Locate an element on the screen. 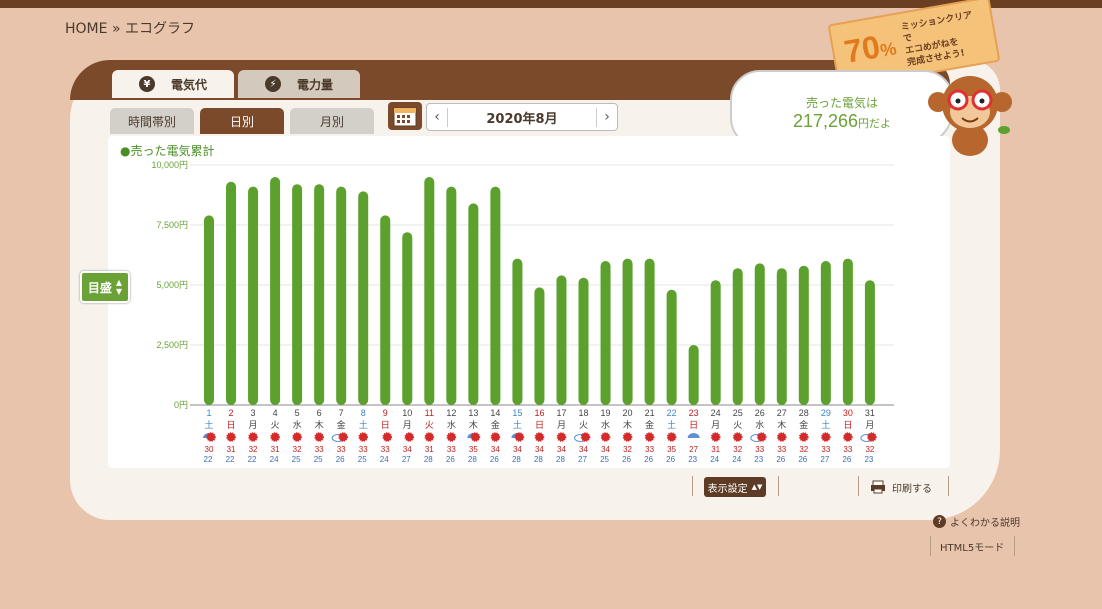 The width and height of the screenshot is (1102, 609). display-settings-button: 表示設定 ▲▼ is located at coordinates (735, 487).